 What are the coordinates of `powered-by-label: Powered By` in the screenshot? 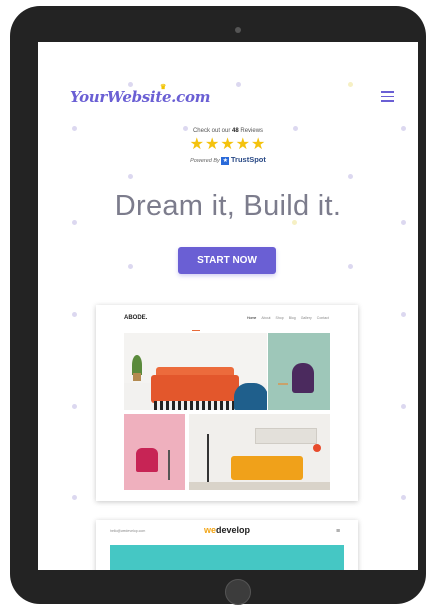 It's located at (205, 161).